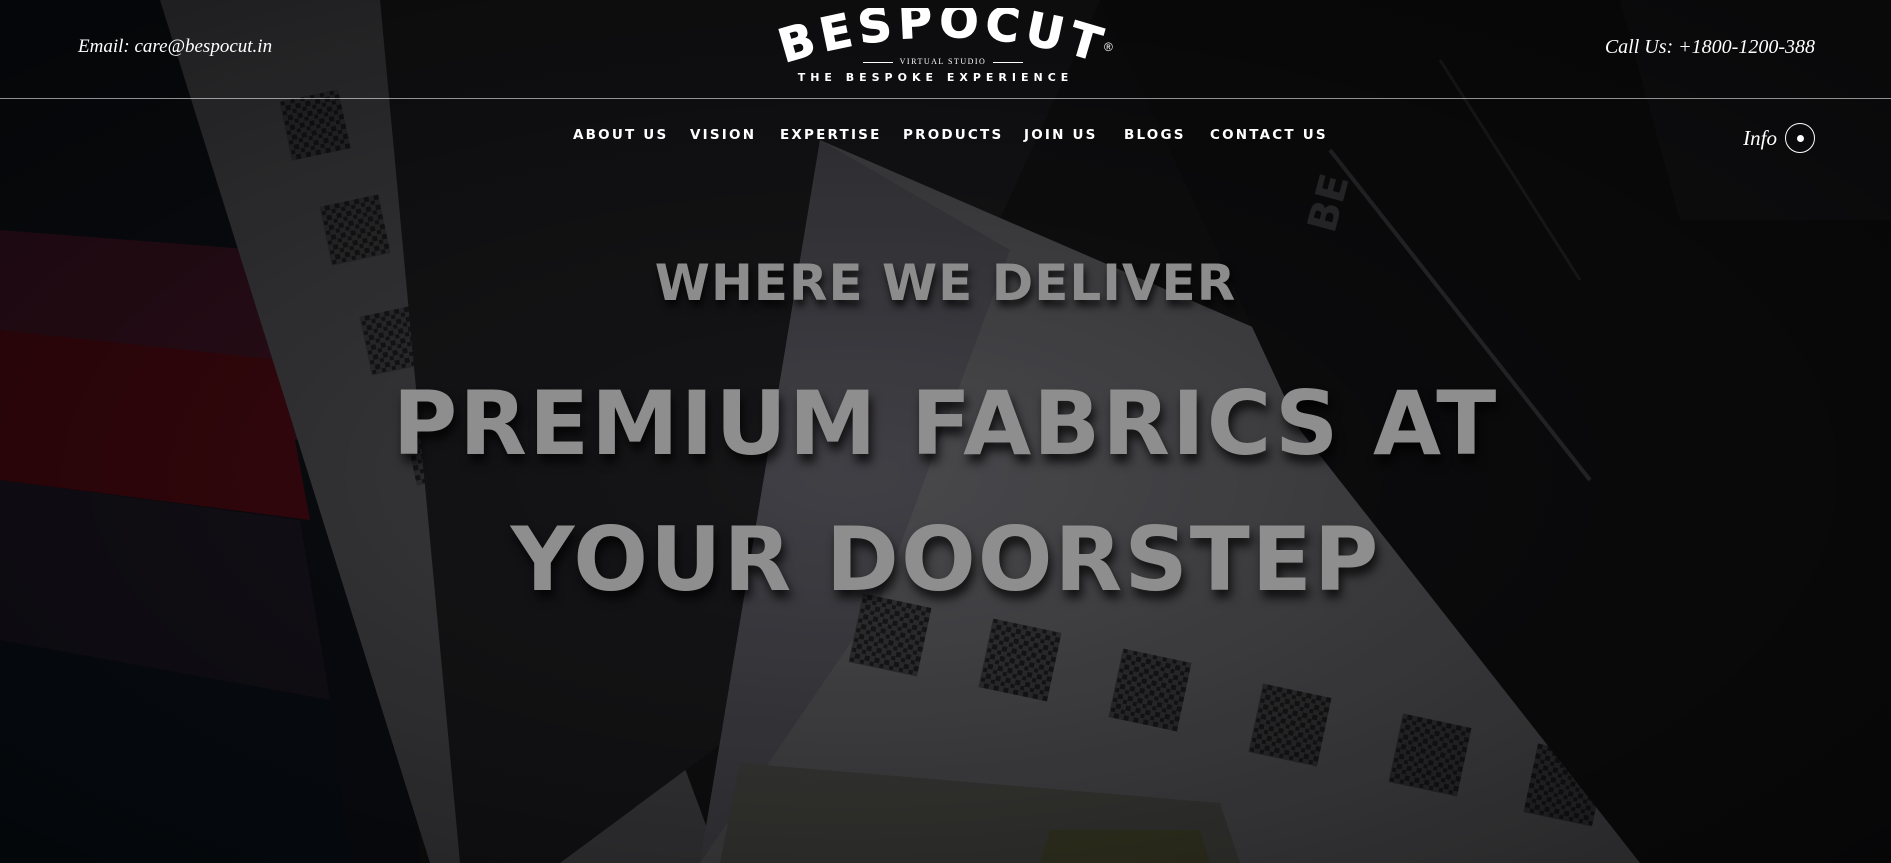 The height and width of the screenshot is (863, 1891). Describe the element at coordinates (620, 135) in the screenshot. I see `nav-item-about-us: ABOUT US` at that location.